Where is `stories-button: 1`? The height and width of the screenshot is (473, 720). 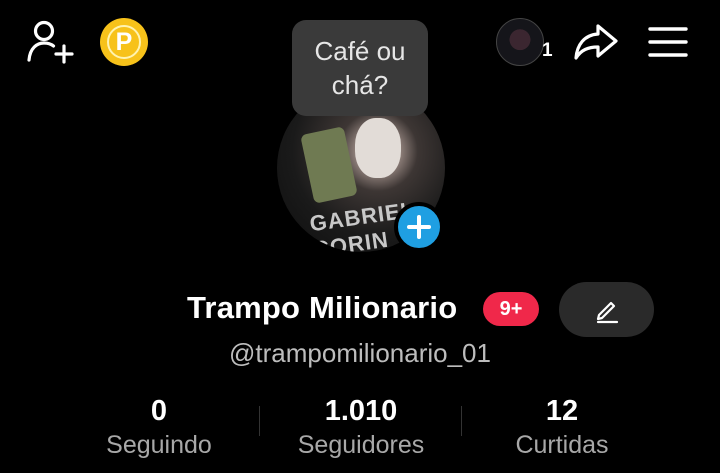 stories-button: 1 is located at coordinates (528, 42).